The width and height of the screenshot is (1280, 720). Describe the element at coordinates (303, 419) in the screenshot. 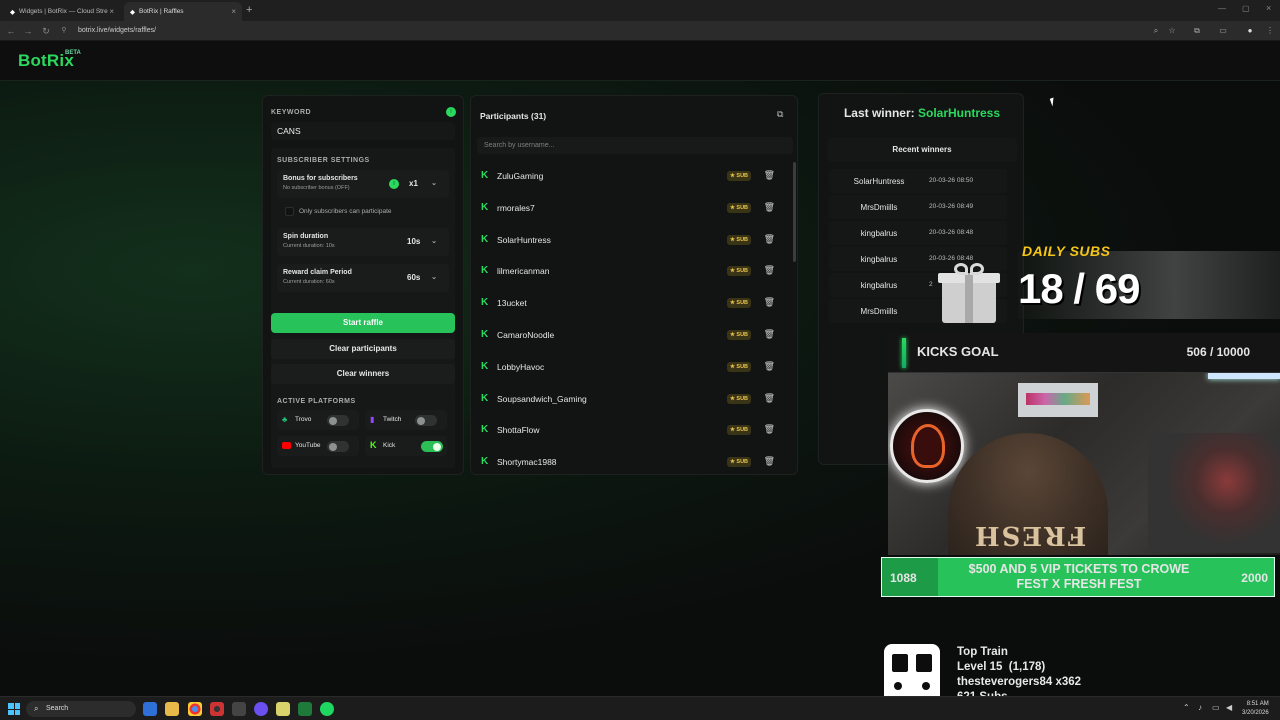

I see `platform-name: Trovo` at that location.